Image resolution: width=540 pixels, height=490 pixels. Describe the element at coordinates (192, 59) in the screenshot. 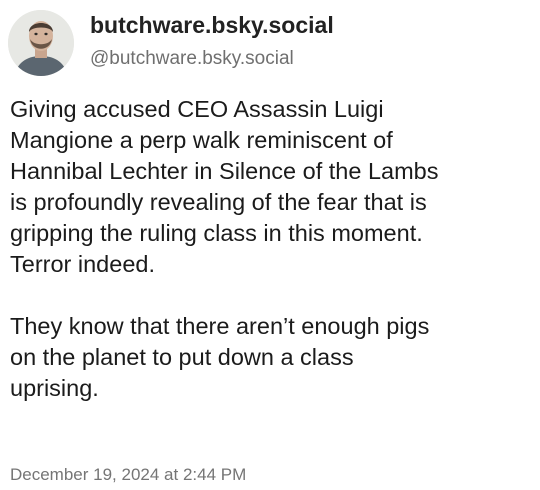

I see `author-handle: @butchware.bsky.social` at that location.